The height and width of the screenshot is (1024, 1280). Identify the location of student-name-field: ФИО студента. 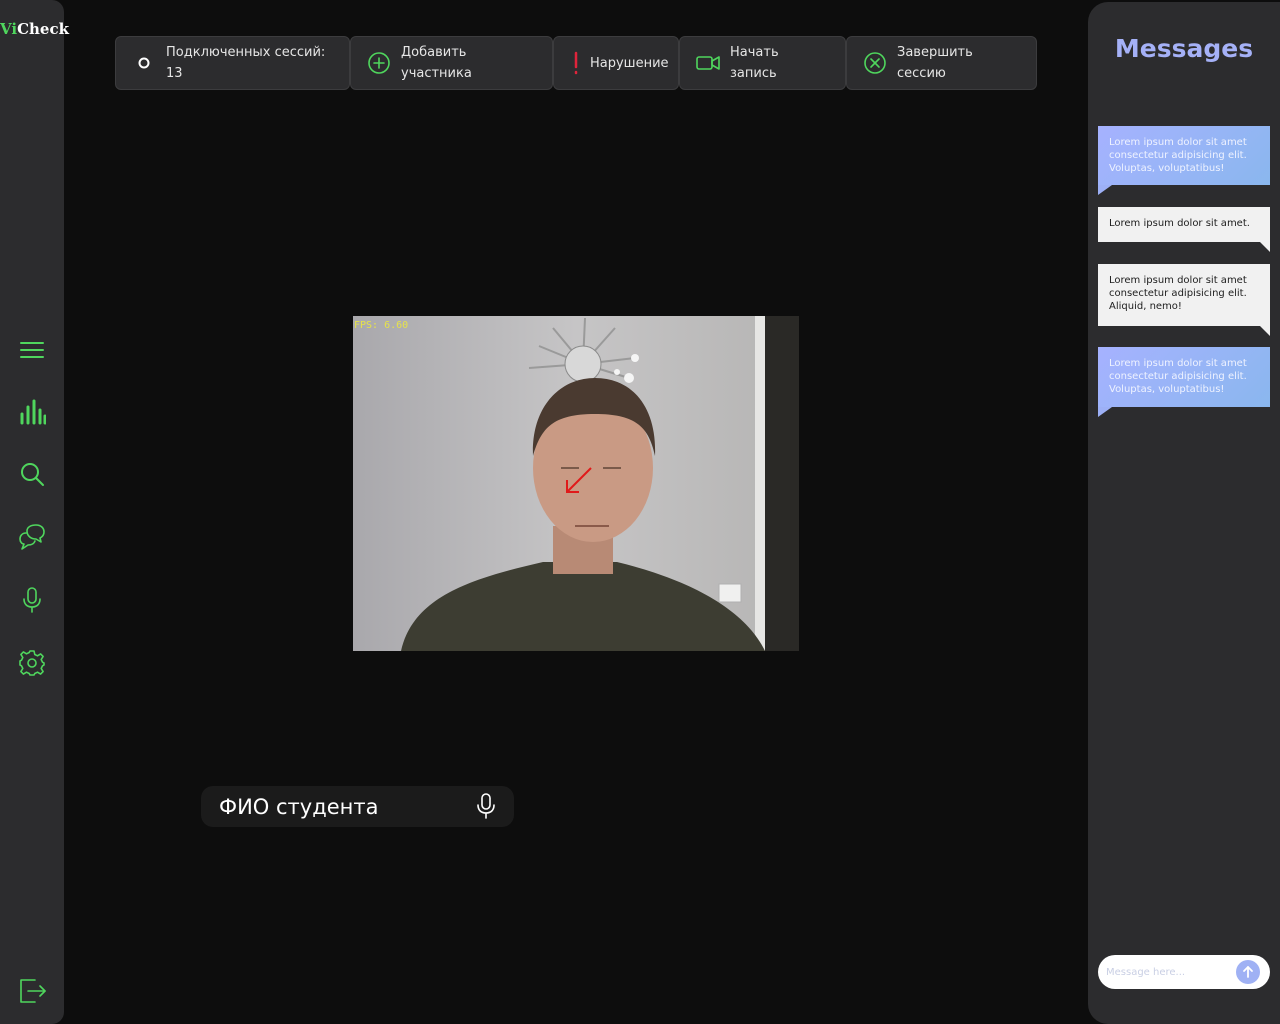
(357, 806).